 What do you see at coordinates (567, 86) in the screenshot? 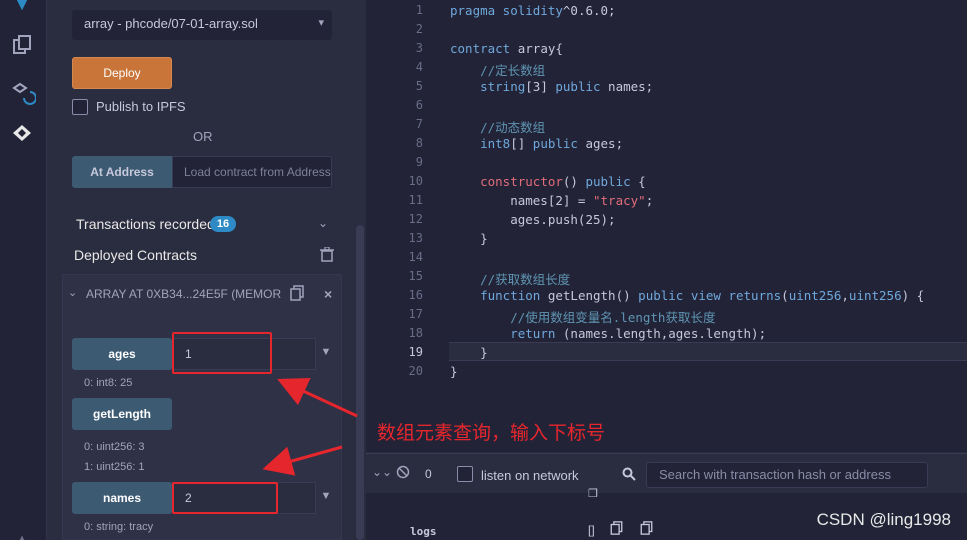
I see `code-line: string[3] public names;` at bounding box center [567, 86].